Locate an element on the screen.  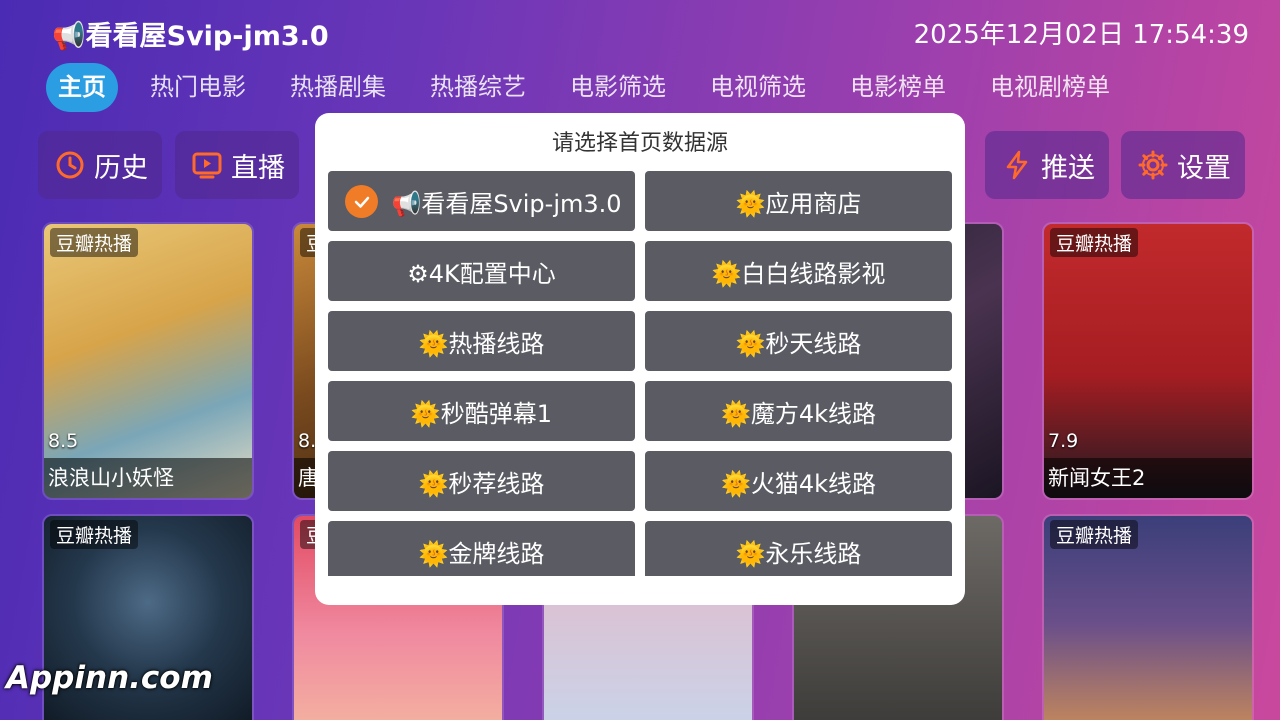
source-label: 🌞永乐线路 is located at coordinates (798, 553).